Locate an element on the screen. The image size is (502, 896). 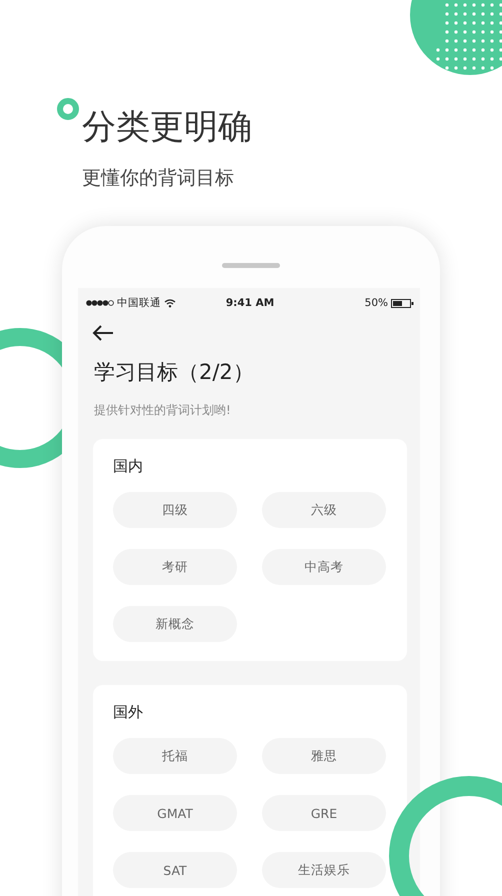
goal-option: 六级 is located at coordinates (324, 510).